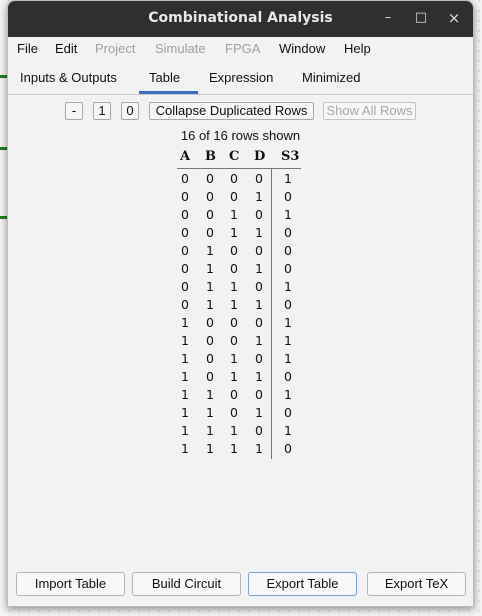 The width and height of the screenshot is (482, 616). Describe the element at coordinates (302, 48) in the screenshot. I see `menu-window: Window` at that location.